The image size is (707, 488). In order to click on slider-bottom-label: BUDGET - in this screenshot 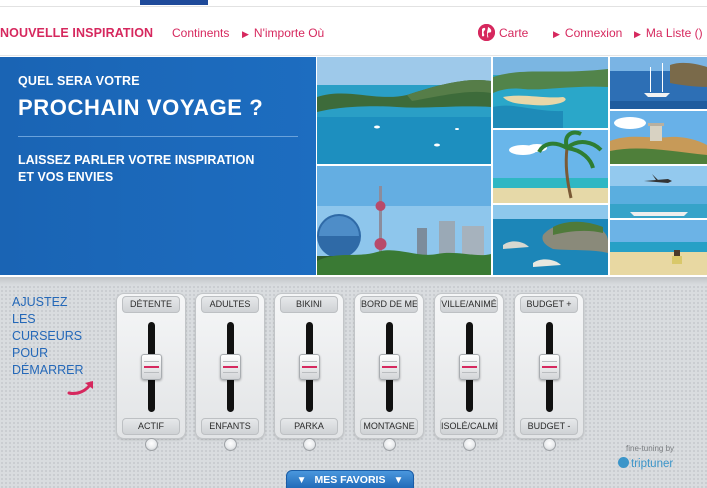, I will do `click(549, 426)`.